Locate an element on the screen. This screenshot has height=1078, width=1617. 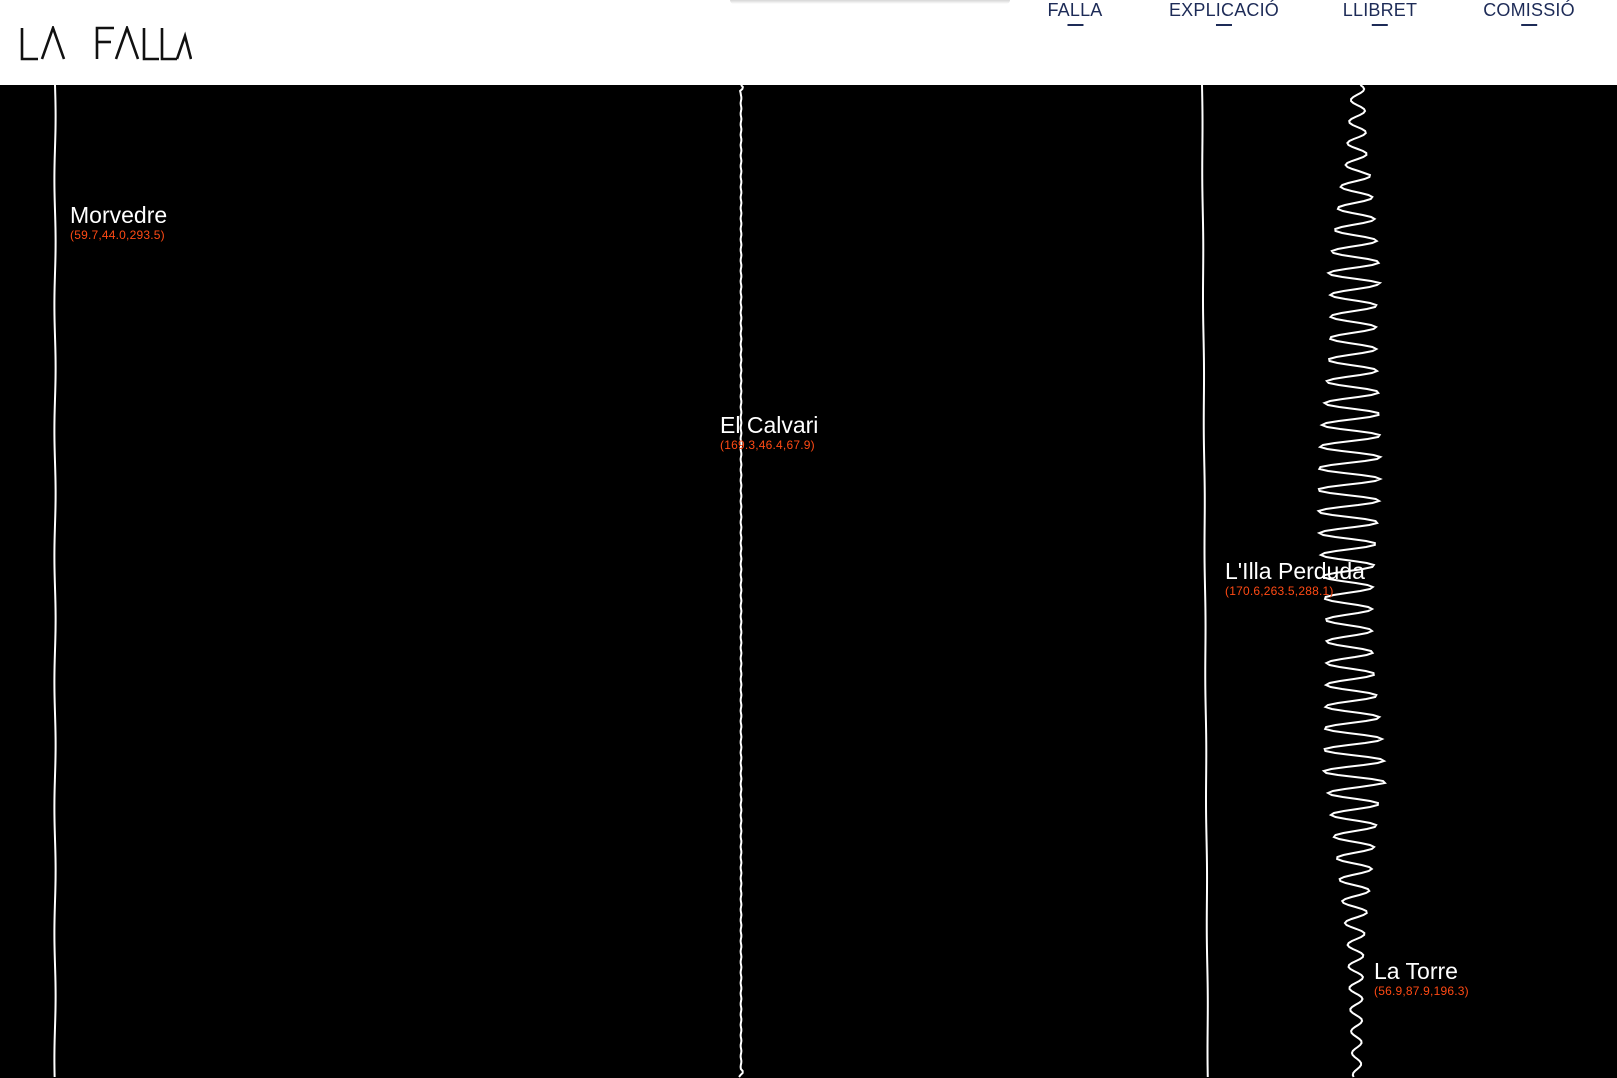
nav-item-explicacio: EXPLICACIÓ is located at coordinates (1224, 13).